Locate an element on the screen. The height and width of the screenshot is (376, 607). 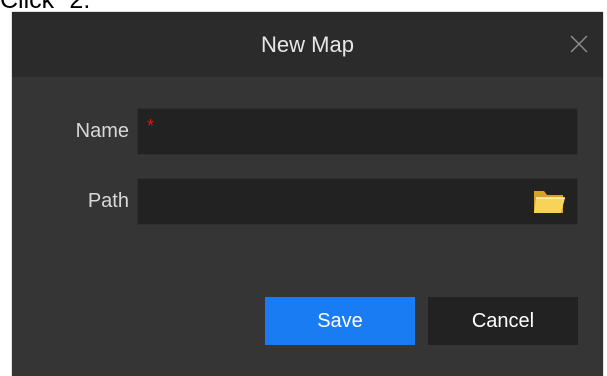
path-input is located at coordinates (357, 201).